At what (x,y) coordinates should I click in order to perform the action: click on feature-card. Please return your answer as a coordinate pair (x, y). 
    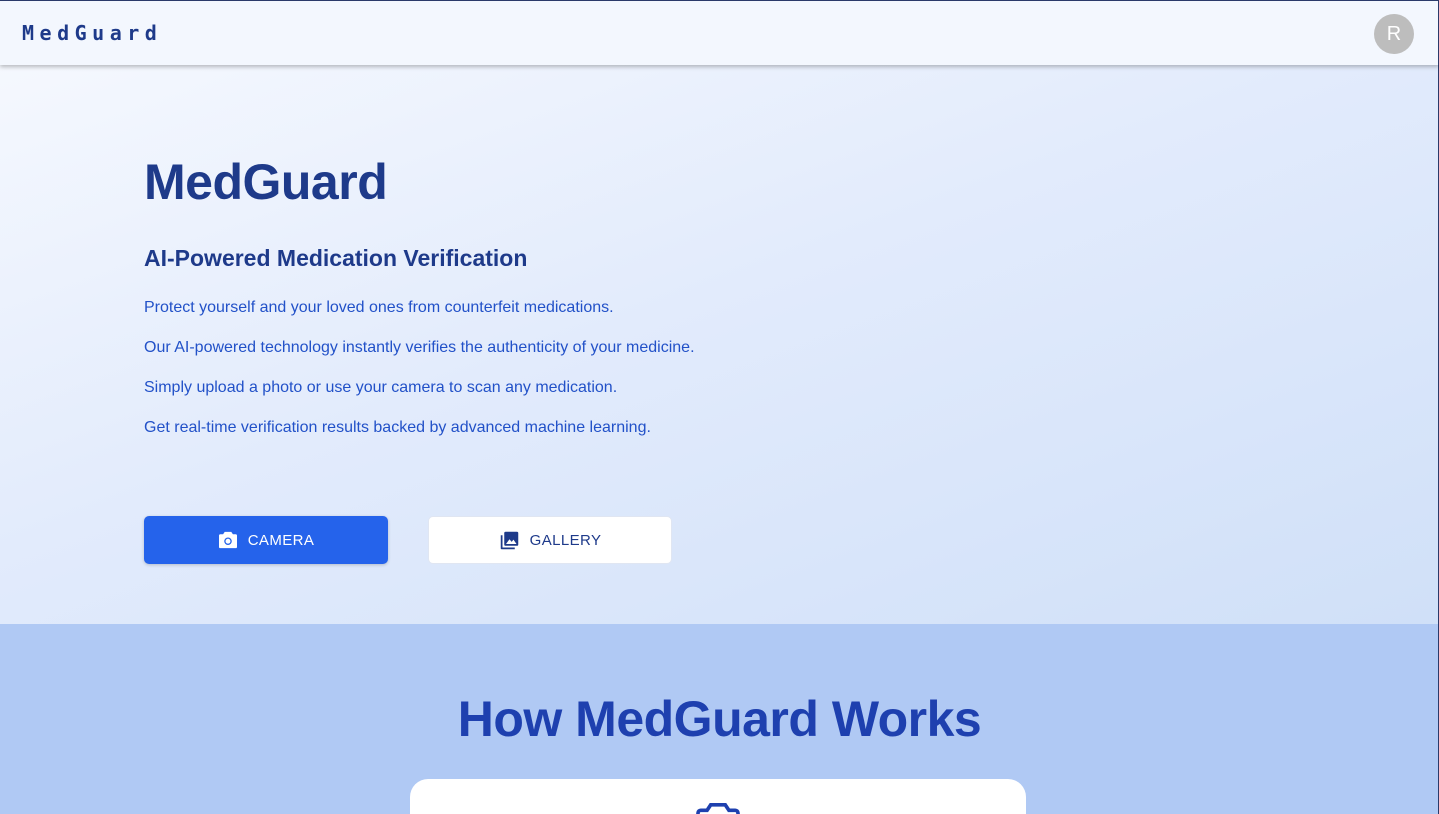
    Looking at the image, I should click on (718, 796).